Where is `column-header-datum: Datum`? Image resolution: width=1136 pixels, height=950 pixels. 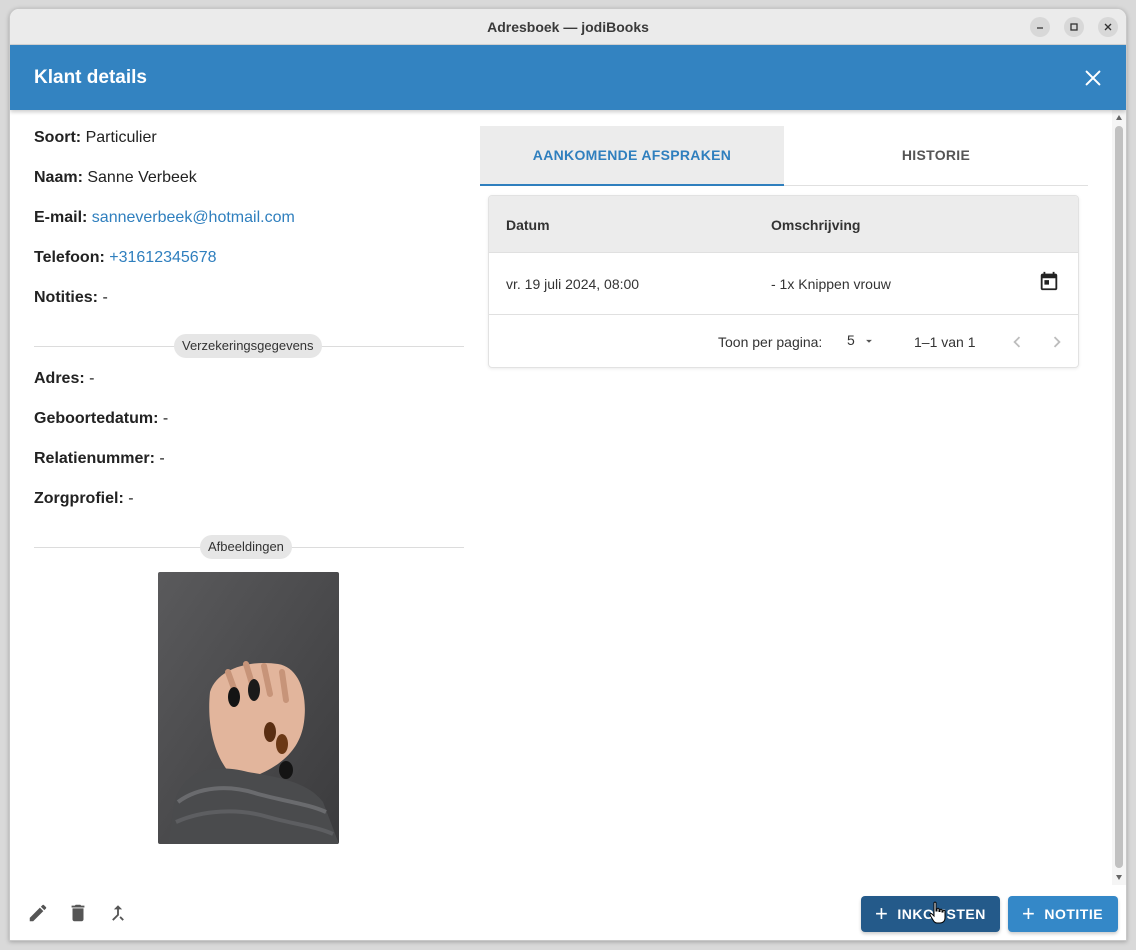 column-header-datum: Datum is located at coordinates (528, 225).